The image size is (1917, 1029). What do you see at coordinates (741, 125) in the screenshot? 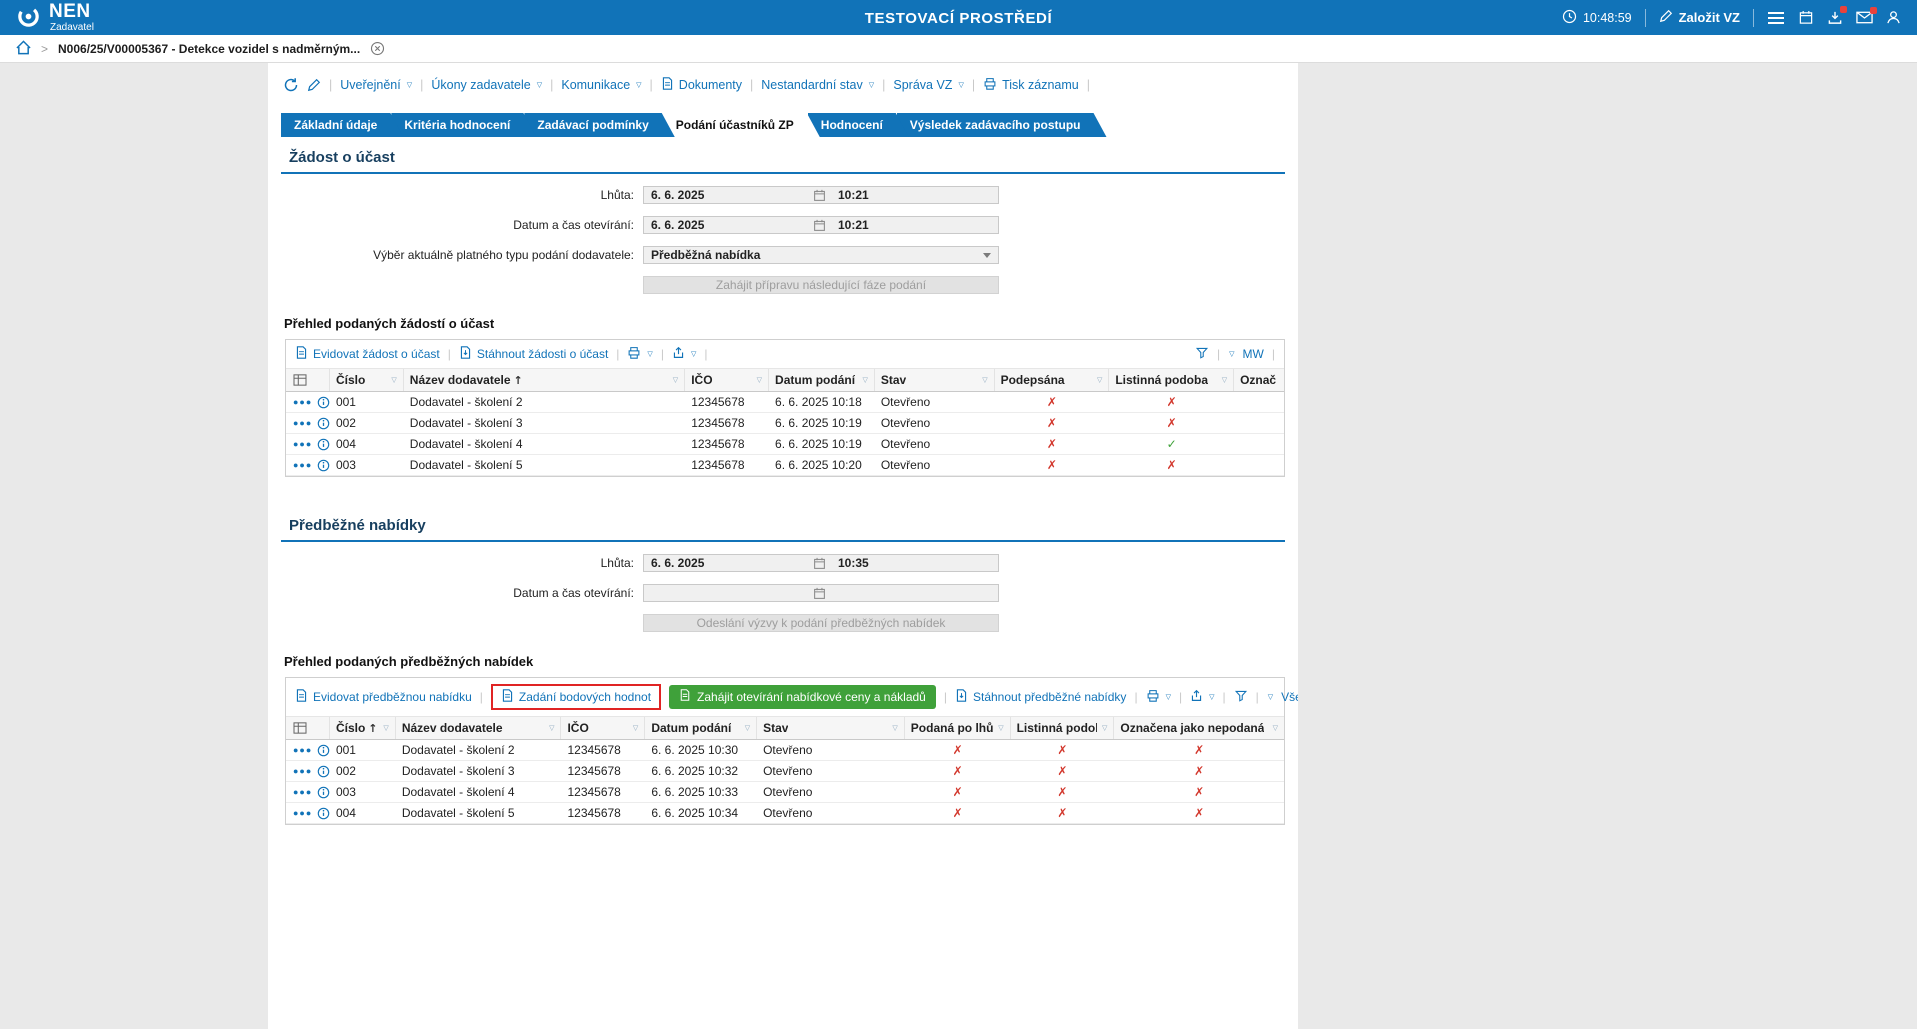
I see `tab-podání-účastníků-zp: Podání účastníků ZP` at bounding box center [741, 125].